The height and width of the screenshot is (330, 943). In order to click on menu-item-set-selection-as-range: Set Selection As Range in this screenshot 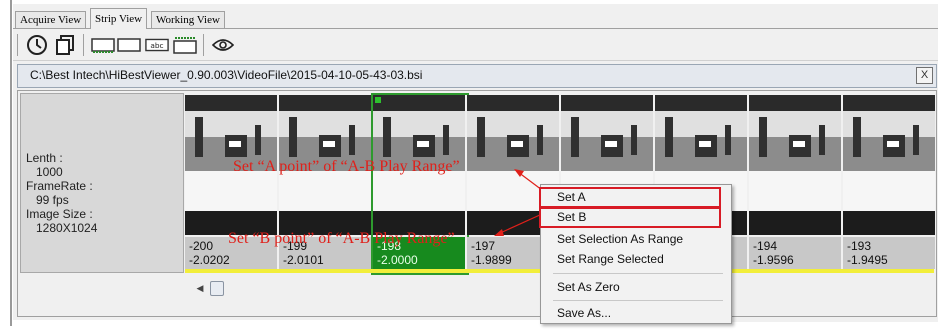, I will do `click(636, 239)`.